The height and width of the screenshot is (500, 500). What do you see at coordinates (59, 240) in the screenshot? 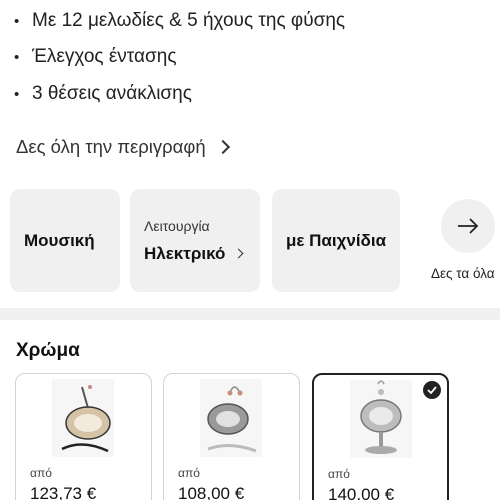
I see `chip-music-label: Μουσική` at bounding box center [59, 240].